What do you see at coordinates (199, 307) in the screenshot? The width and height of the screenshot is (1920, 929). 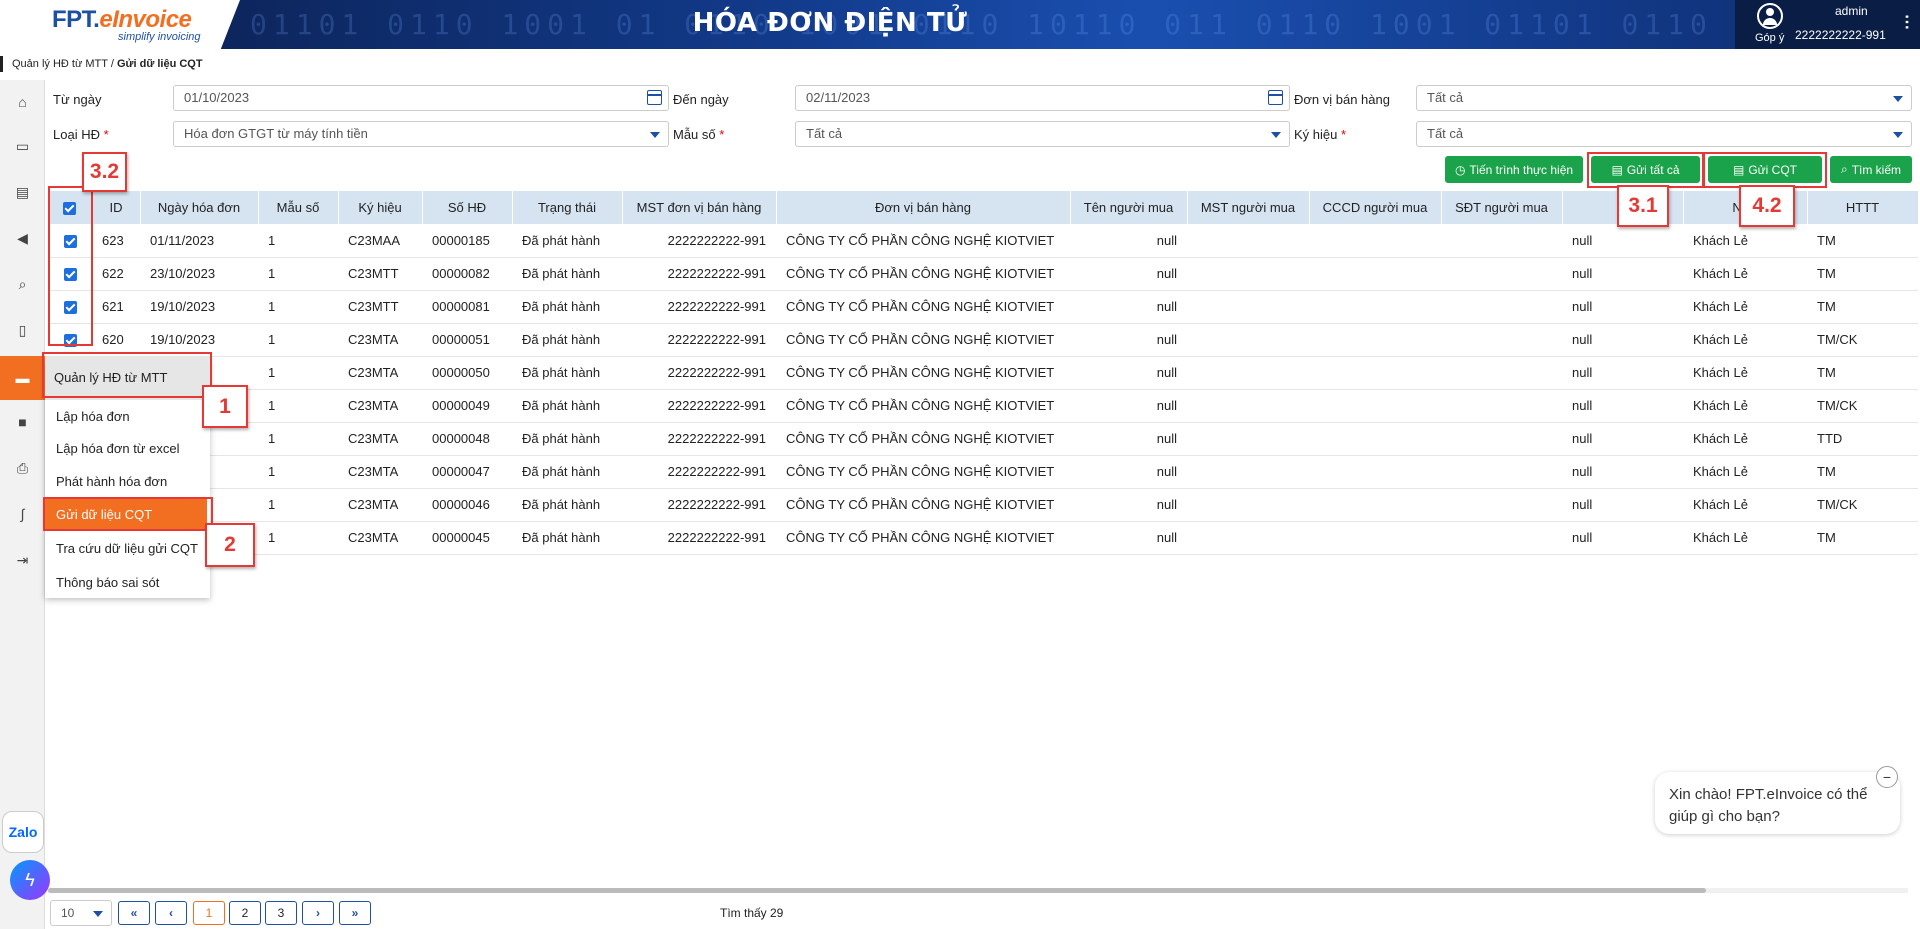 I see `table-cell: 19/10/2023` at bounding box center [199, 307].